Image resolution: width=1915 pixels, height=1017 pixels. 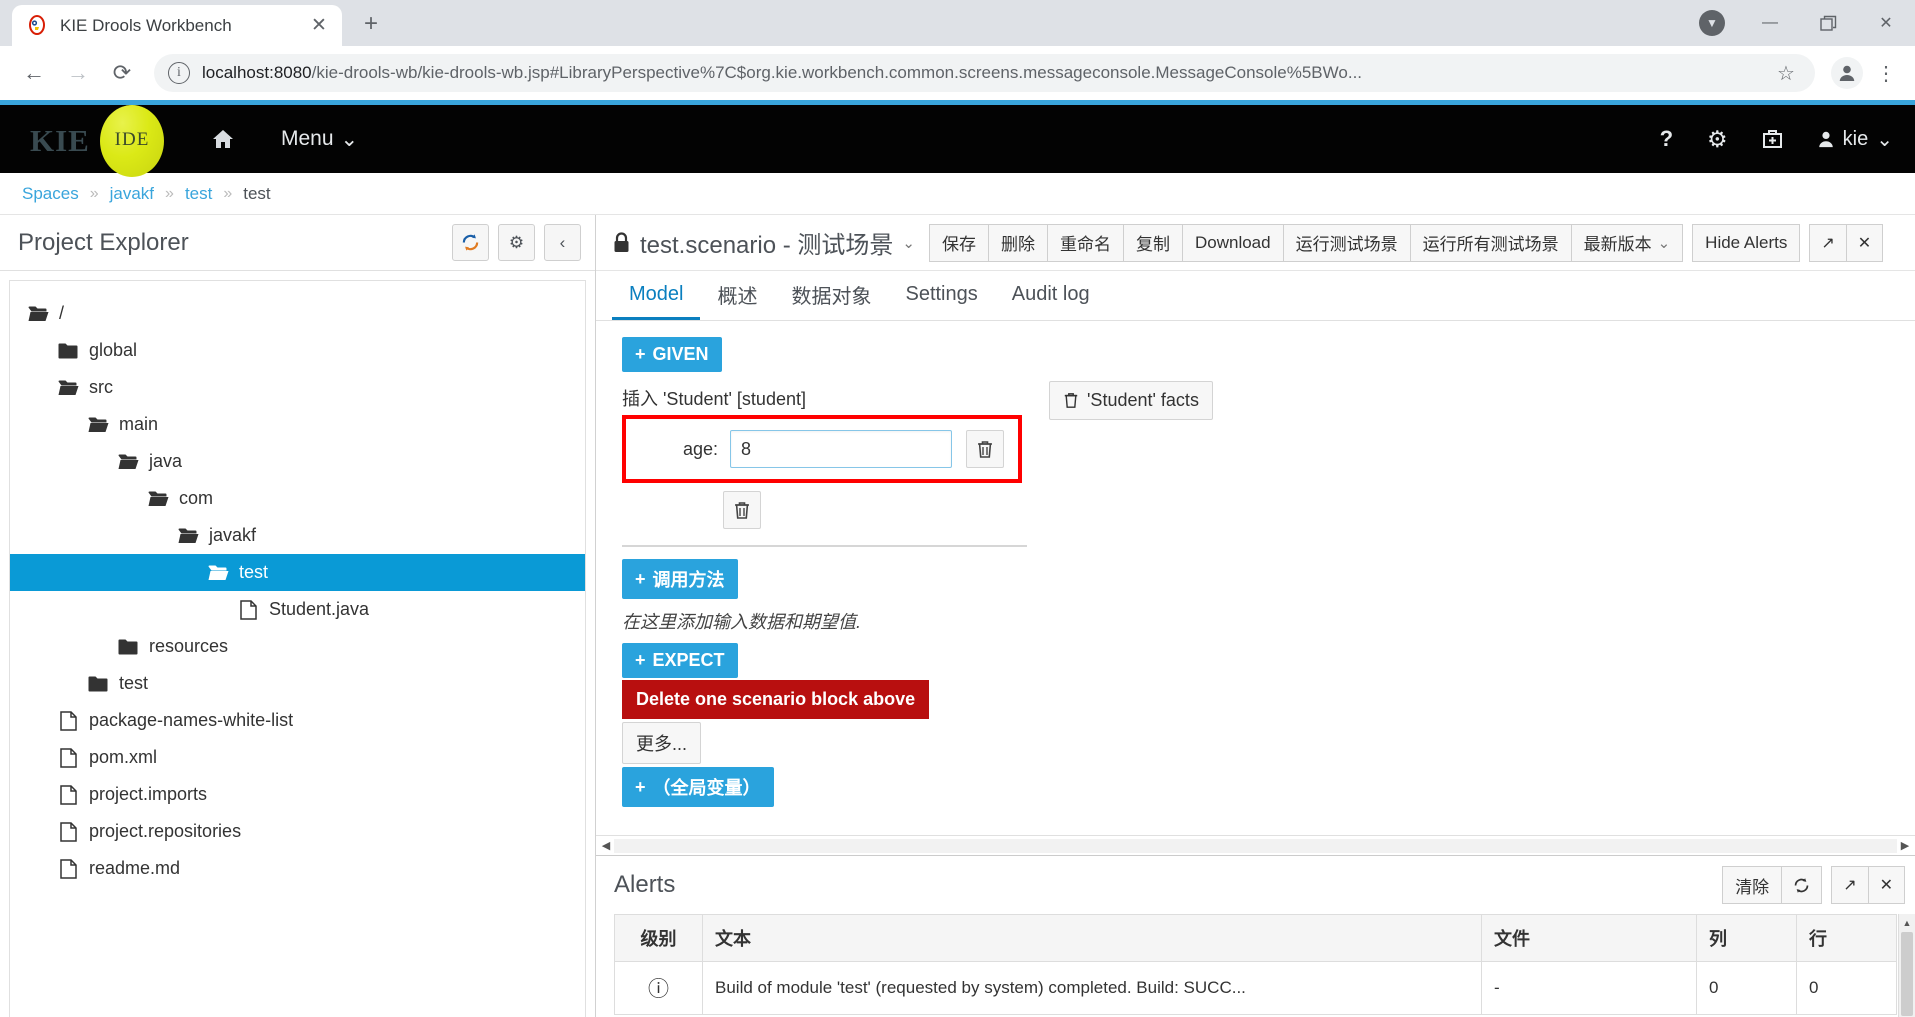 I want to click on col-column: 列, so click(x=1746, y=938).